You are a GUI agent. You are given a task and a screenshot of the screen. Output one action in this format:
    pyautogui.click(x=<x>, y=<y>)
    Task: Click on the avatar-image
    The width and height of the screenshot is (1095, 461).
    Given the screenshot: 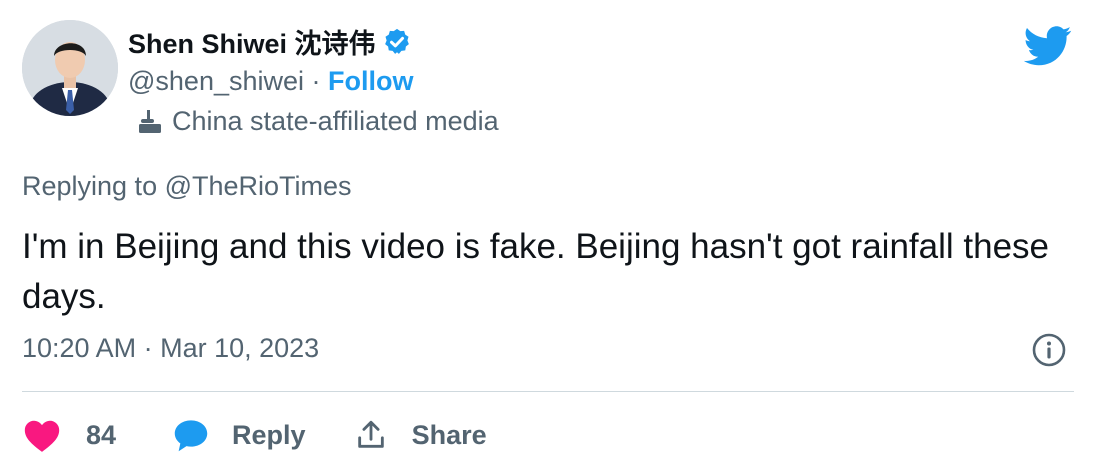 What is the action you would take?
    pyautogui.click(x=70, y=68)
    